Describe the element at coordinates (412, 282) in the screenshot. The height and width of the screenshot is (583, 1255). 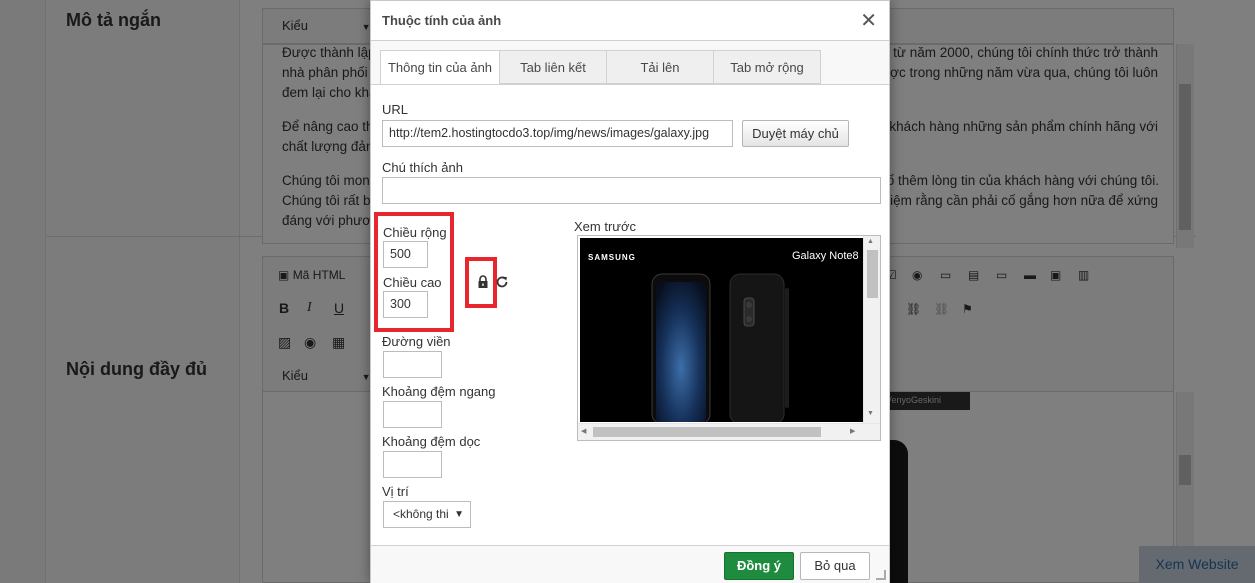
I see `height-label: Chiều cao` at that location.